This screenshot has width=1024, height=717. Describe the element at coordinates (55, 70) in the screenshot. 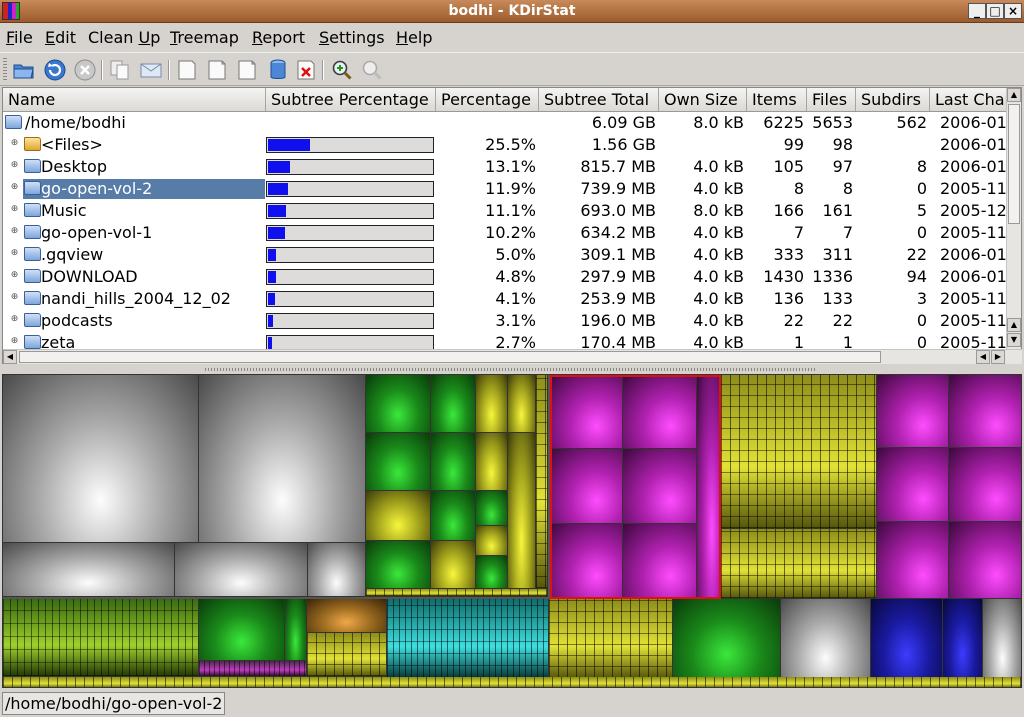

I see `refresh-icon` at that location.